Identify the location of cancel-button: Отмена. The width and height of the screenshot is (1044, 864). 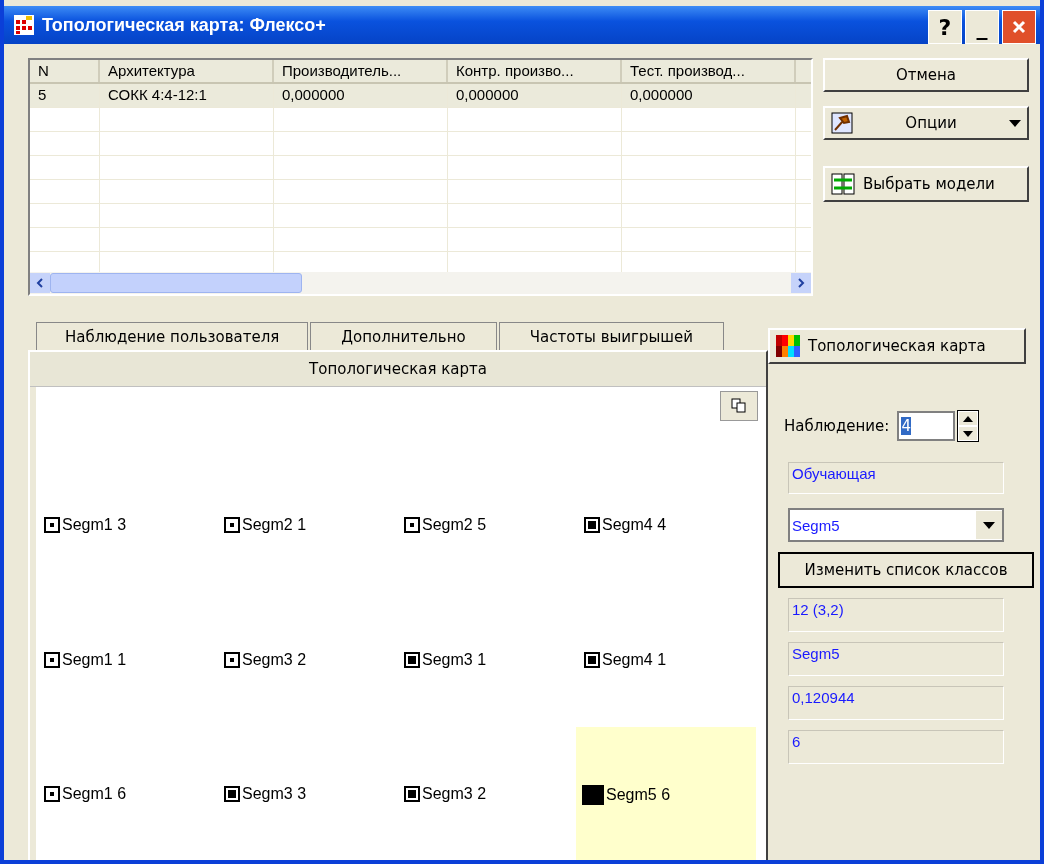
(926, 75).